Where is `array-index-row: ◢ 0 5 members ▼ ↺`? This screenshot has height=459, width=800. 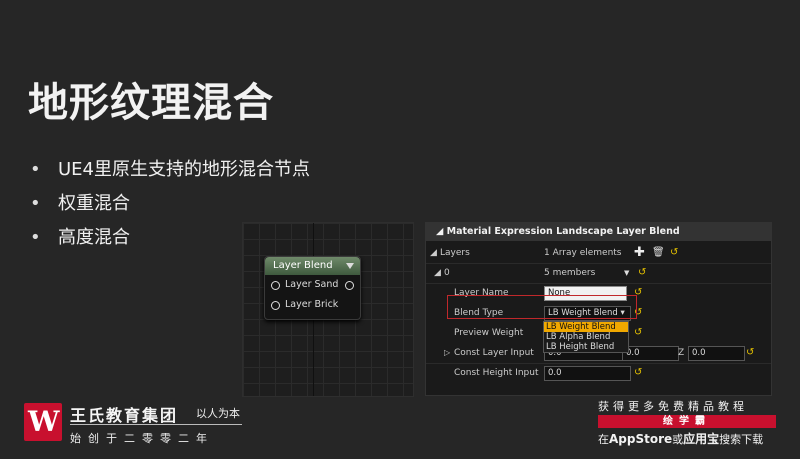 array-index-row: ◢ 0 5 members ▼ ↺ is located at coordinates (598, 273).